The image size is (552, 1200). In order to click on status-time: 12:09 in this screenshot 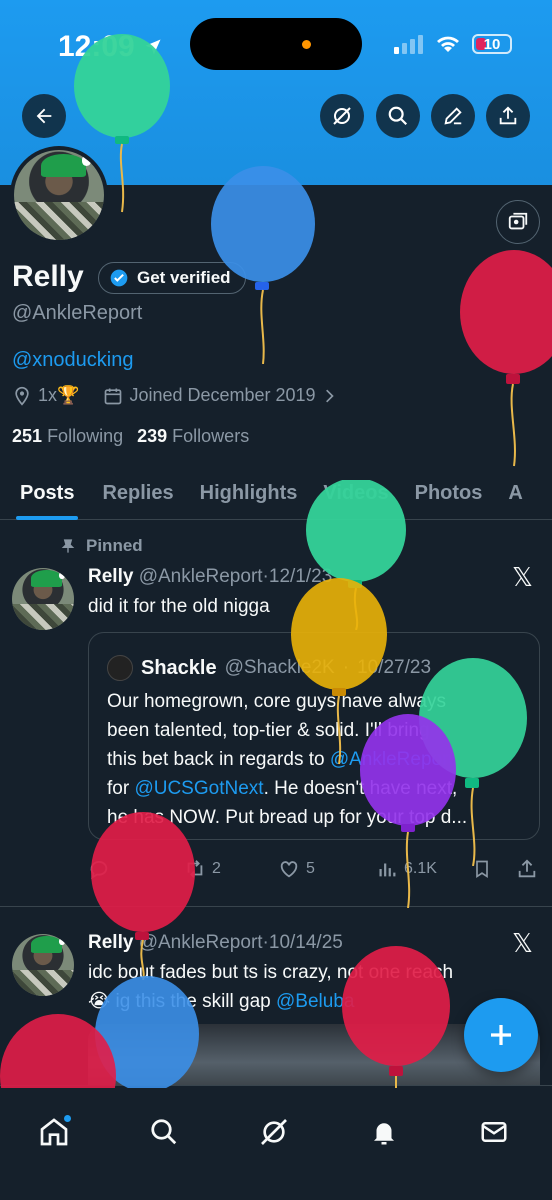, I will do `click(110, 47)`.